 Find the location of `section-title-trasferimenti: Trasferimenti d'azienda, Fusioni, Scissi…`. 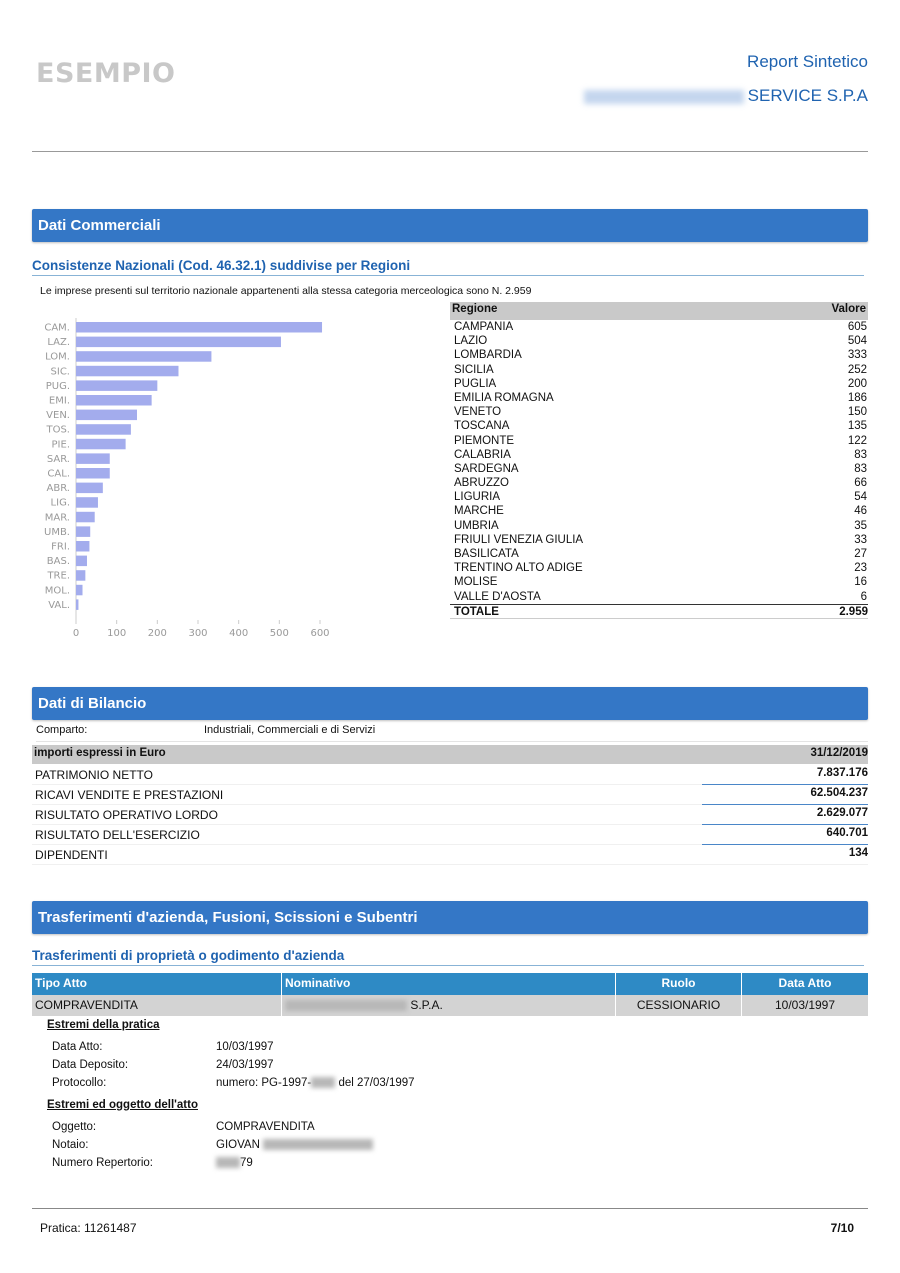

section-title-trasferimenti: Trasferimenti d'azienda, Fusioni, Scissi… is located at coordinates (450, 917).